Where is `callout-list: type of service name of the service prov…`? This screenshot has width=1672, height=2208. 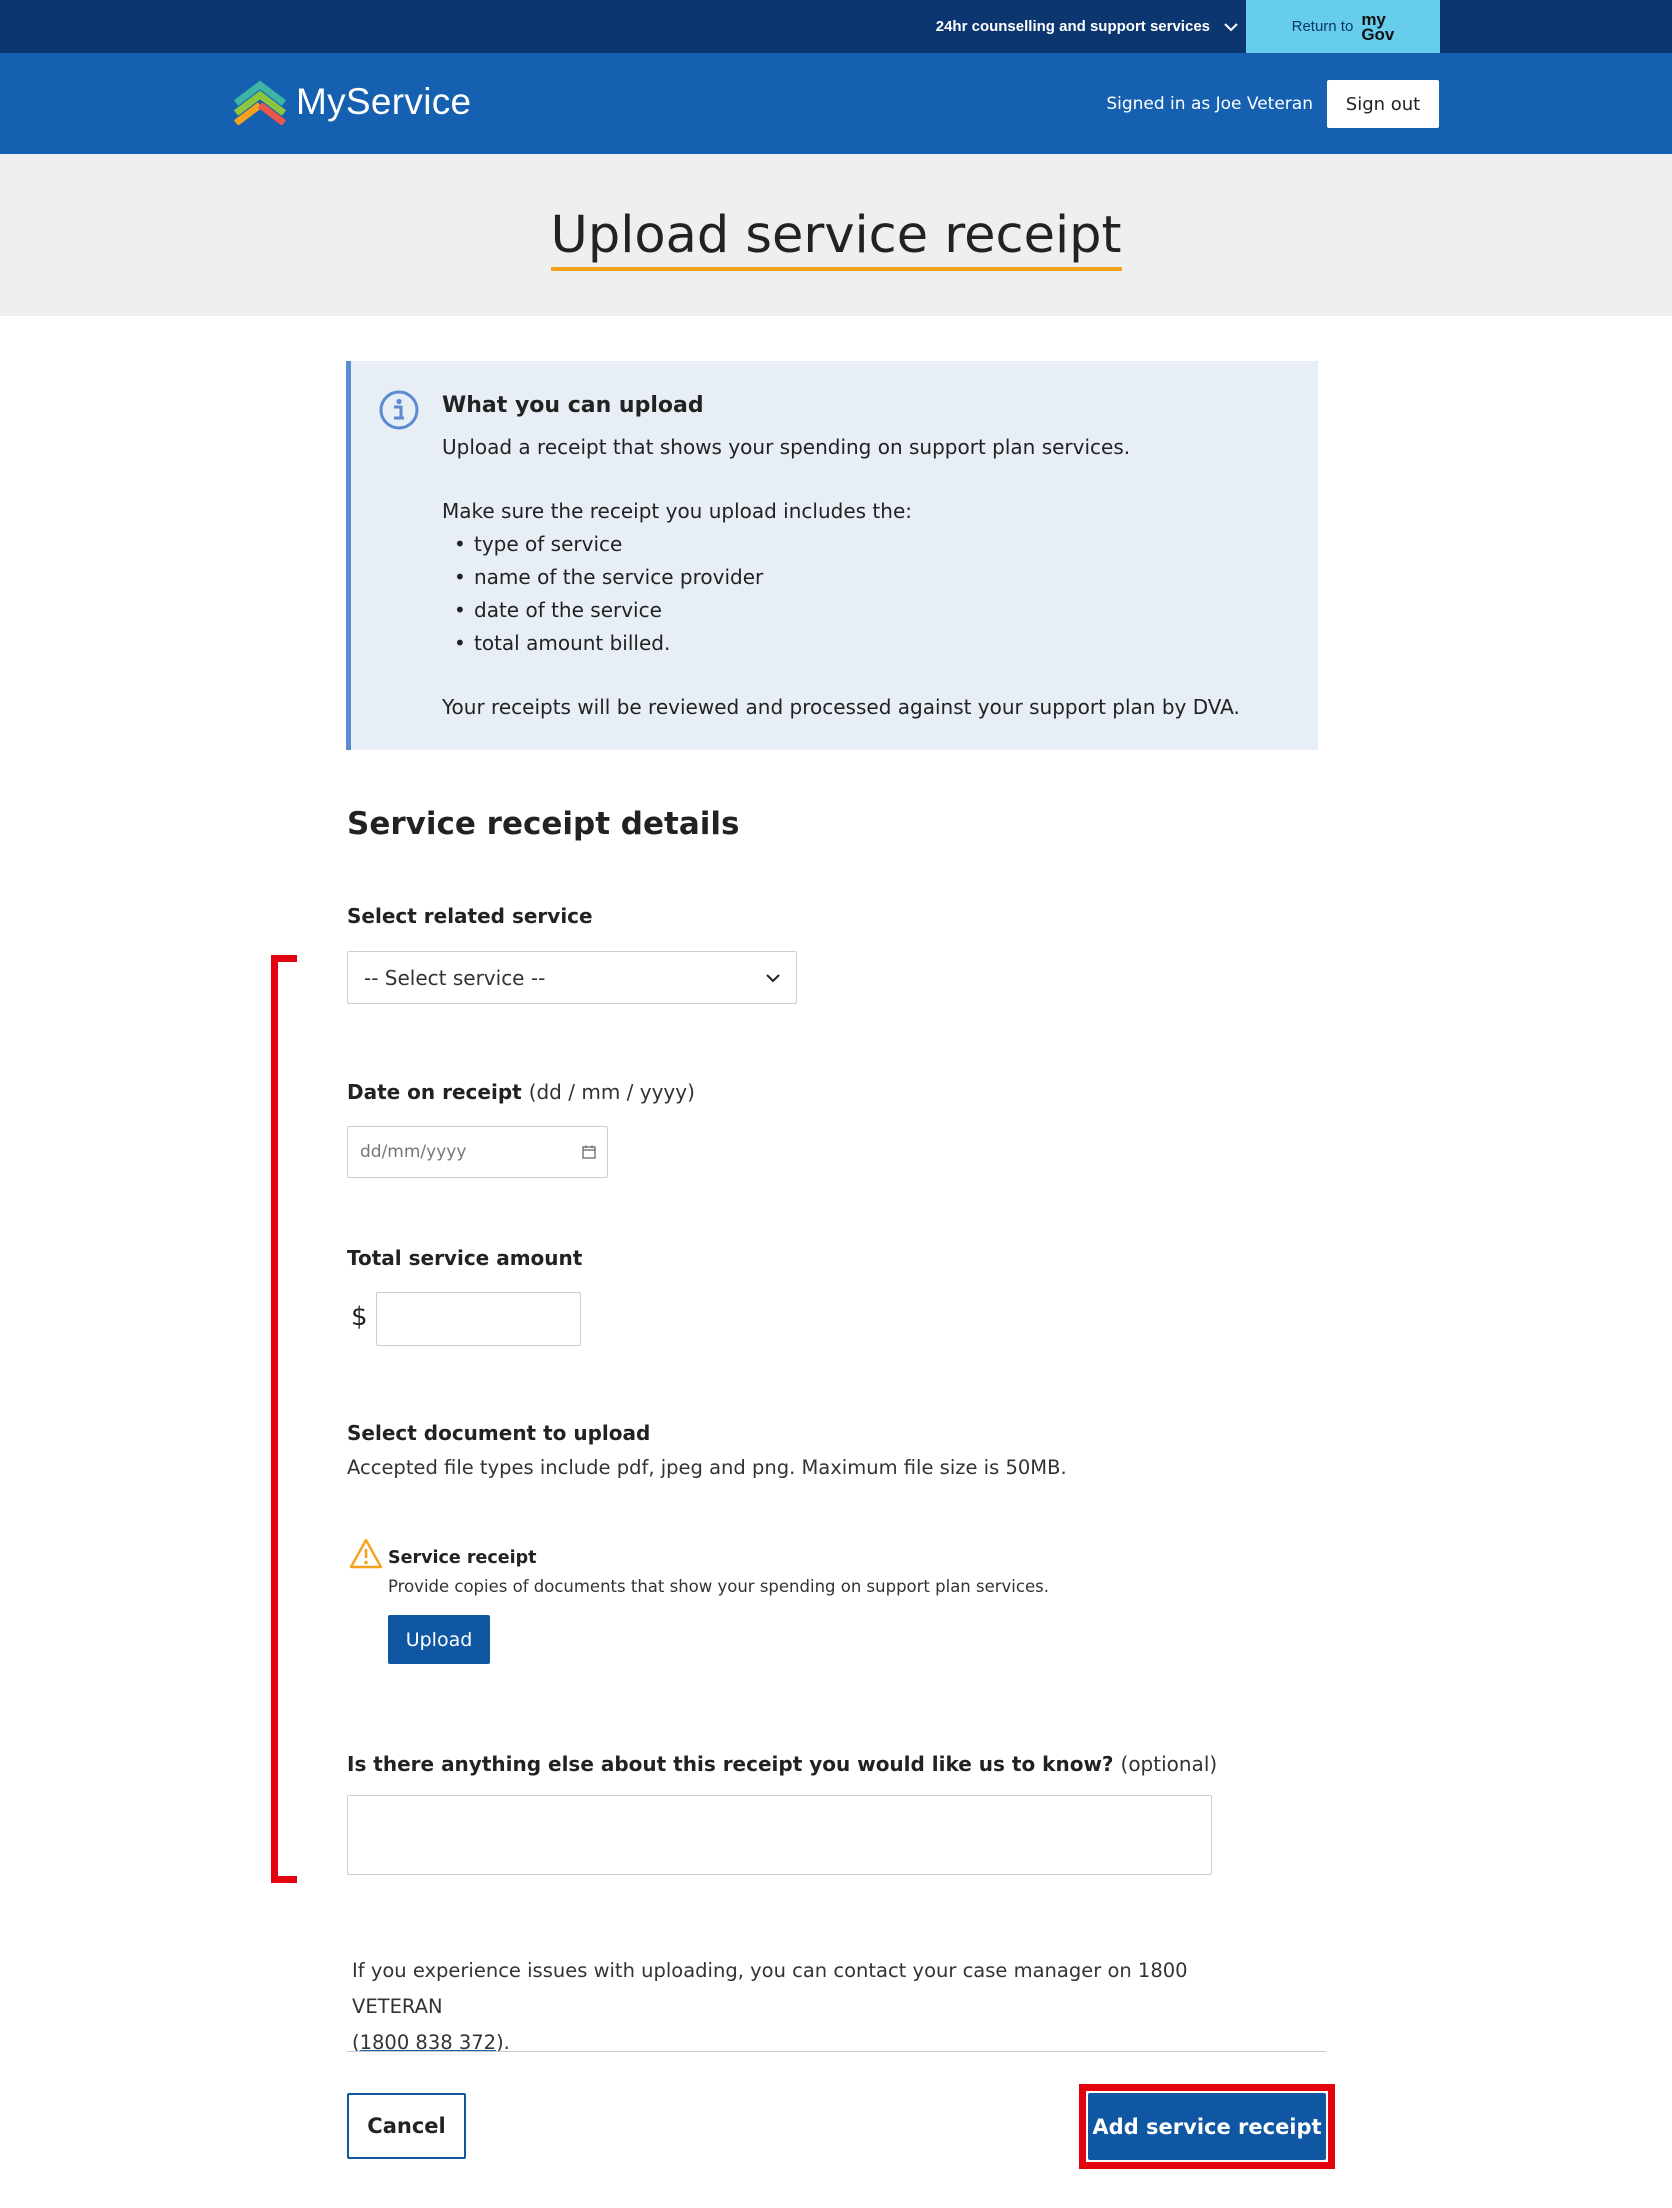
callout-list: type of service name of the service prov… is located at coordinates (867, 594).